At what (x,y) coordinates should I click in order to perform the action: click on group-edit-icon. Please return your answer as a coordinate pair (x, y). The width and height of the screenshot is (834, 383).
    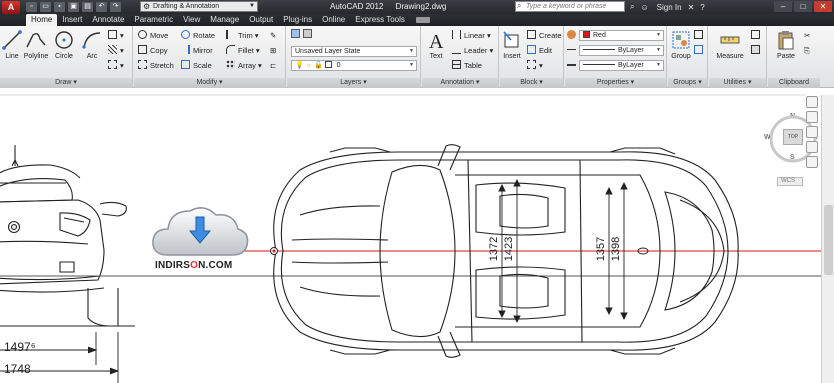
    Looking at the image, I should click on (700, 51).